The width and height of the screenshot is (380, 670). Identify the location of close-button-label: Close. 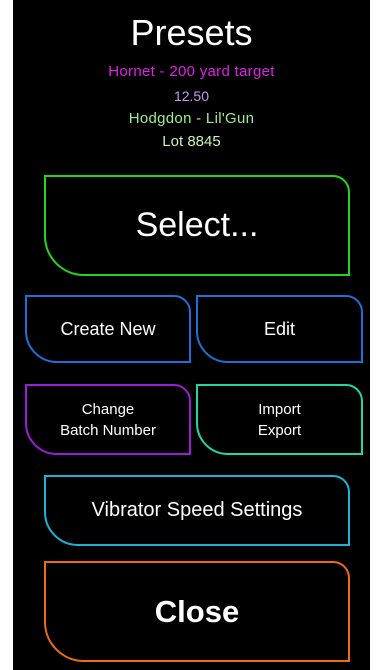
(197, 611).